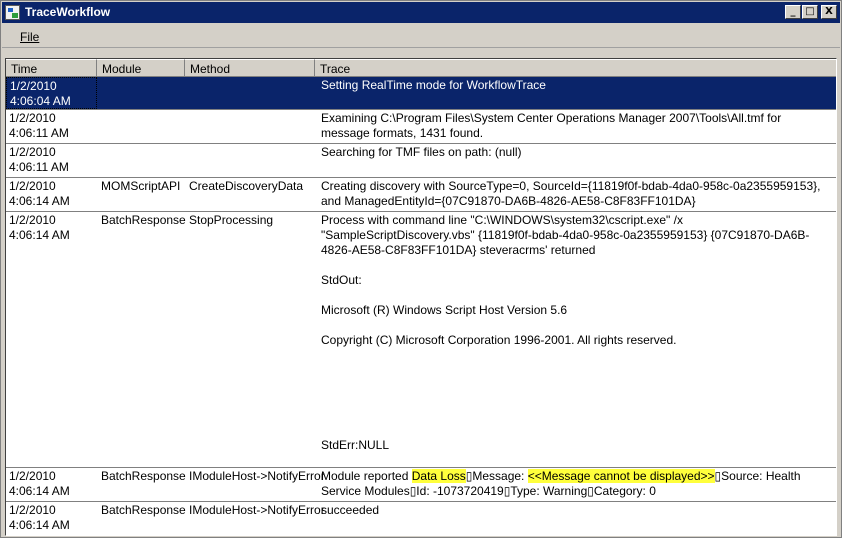  I want to click on maximize-button: □, so click(810, 12).